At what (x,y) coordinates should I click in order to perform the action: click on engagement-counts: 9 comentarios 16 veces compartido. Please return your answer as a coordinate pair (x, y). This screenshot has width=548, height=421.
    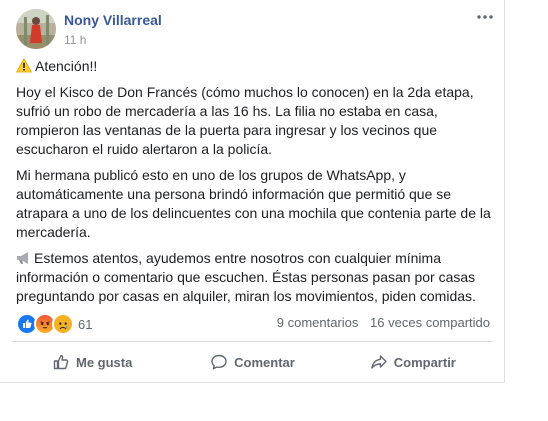
    Looking at the image, I should click on (383, 322).